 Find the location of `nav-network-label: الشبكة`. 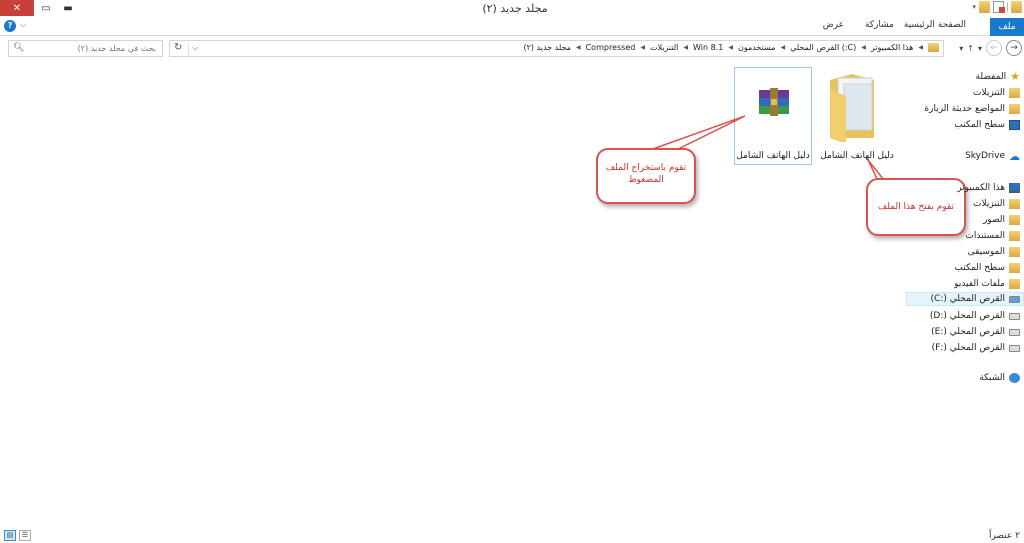

nav-network-label: الشبكة is located at coordinates (992, 378).